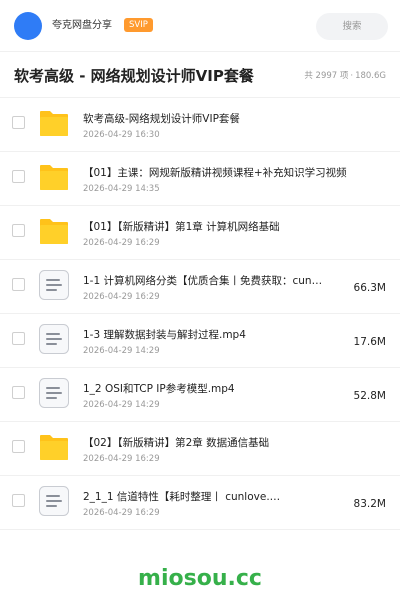  I want to click on list-item: 【01】【新版精讲】第1章 计算机网络基础 2026-04-29 16:29, so click(200, 233).